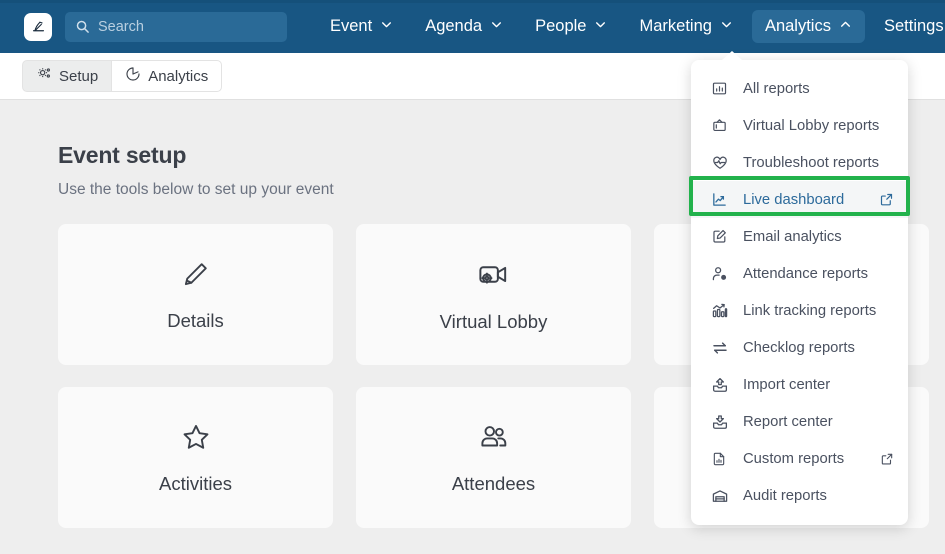 The height and width of the screenshot is (554, 945). What do you see at coordinates (722, 496) in the screenshot?
I see `archive-box-icon` at bounding box center [722, 496].